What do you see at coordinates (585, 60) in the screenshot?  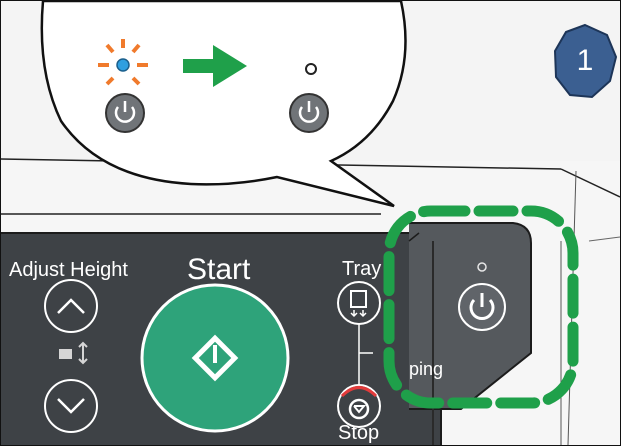 I see `step-number: 1` at bounding box center [585, 60].